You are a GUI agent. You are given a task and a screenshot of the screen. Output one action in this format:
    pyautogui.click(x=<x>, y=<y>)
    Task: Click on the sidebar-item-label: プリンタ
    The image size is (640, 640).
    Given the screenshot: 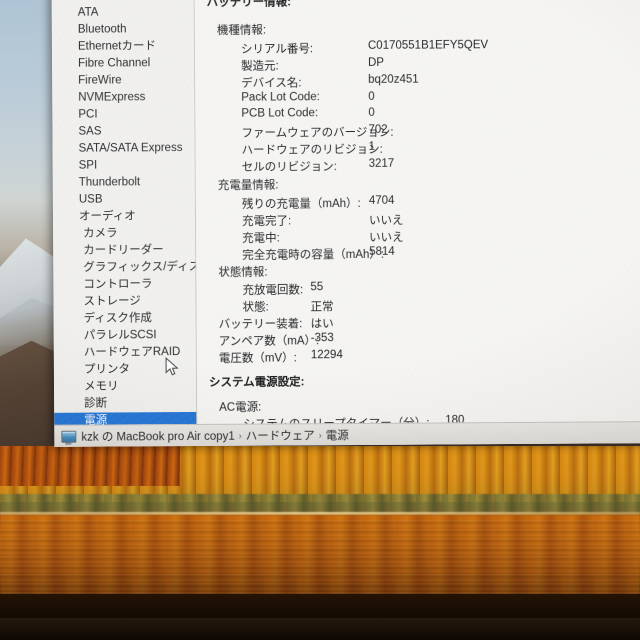 What is the action you would take?
    pyautogui.click(x=106, y=369)
    